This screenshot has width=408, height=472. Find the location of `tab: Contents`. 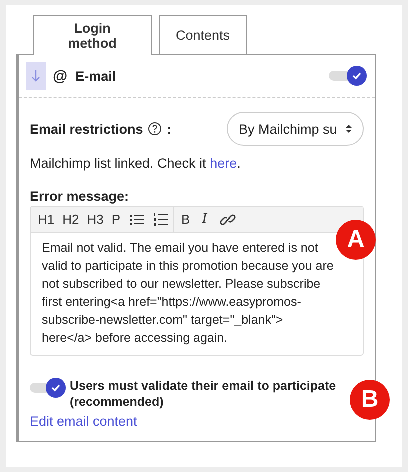

tab: Contents is located at coordinates (203, 34).